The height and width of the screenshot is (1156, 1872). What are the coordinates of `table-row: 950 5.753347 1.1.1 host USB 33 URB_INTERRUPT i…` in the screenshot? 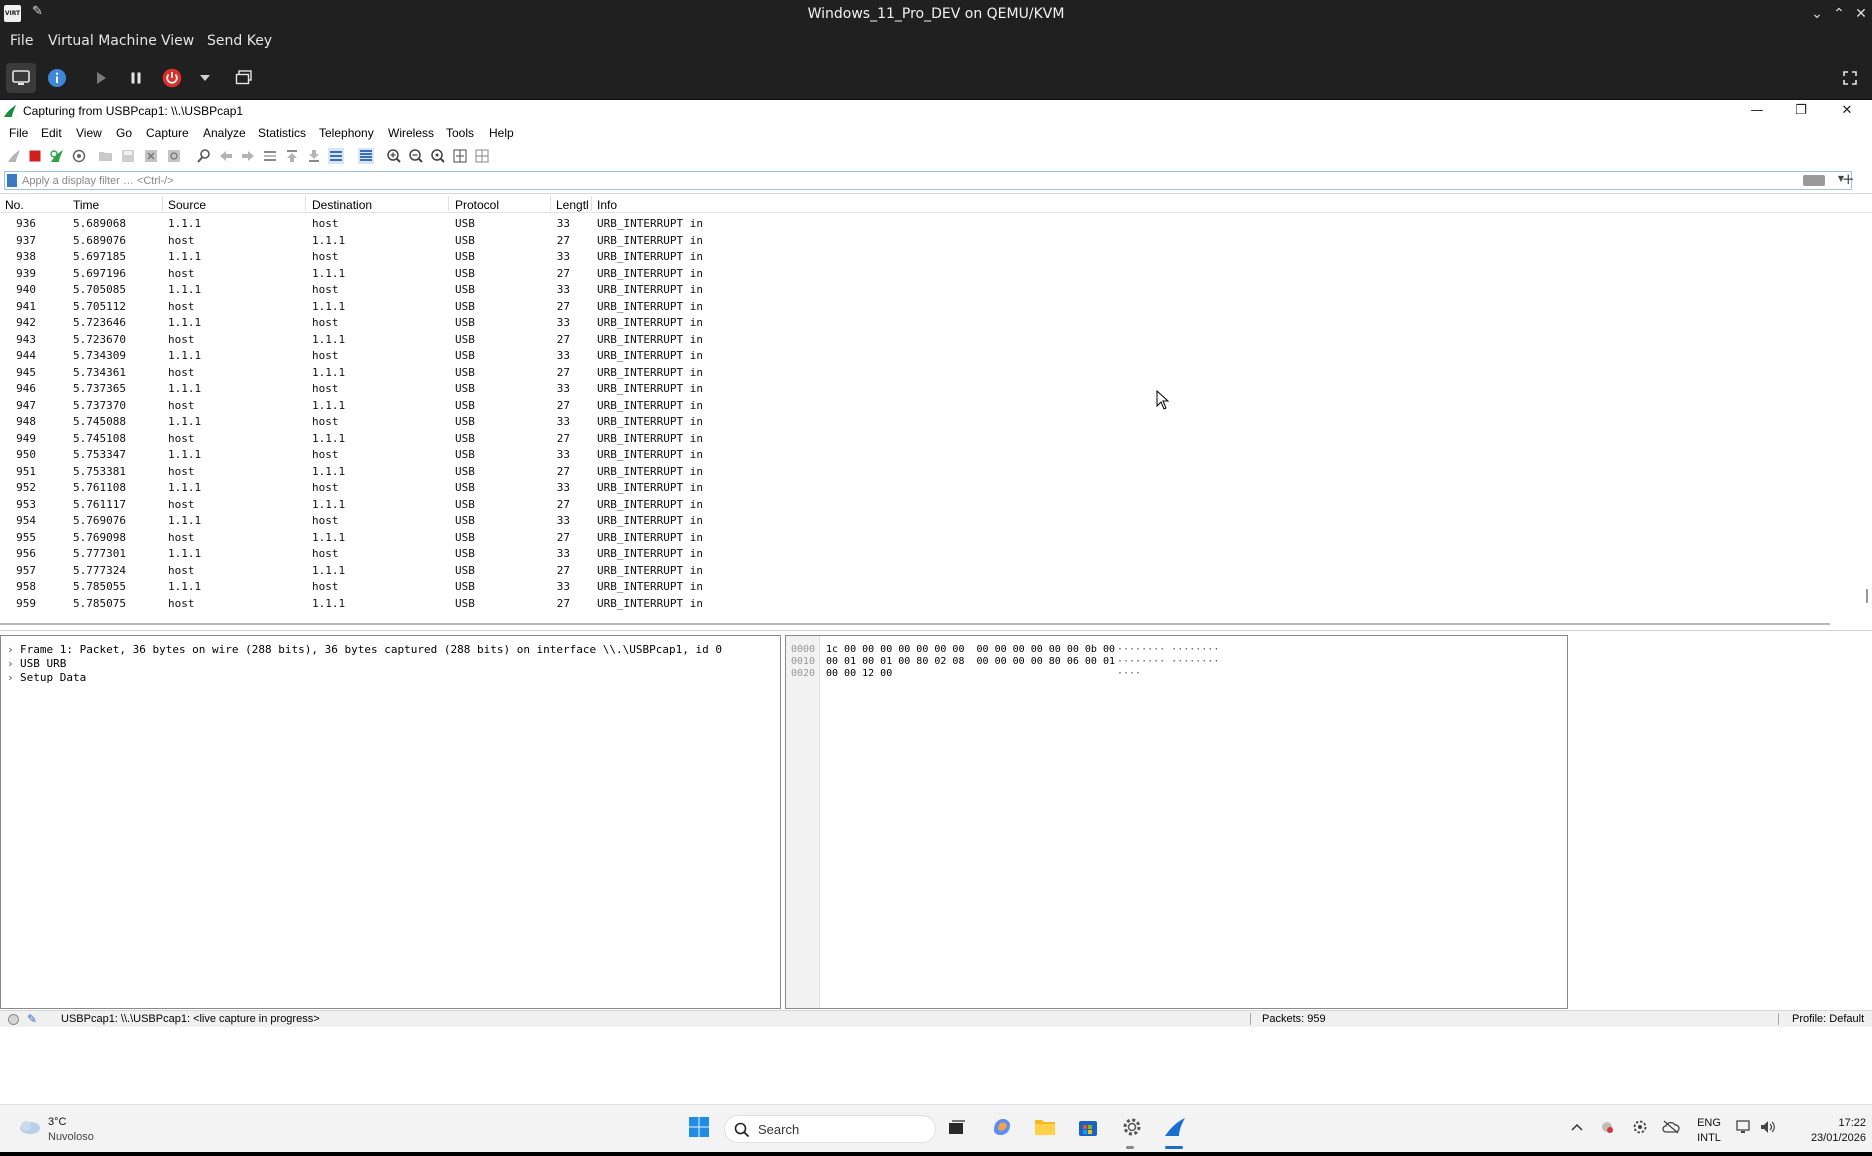 It's located at (936, 455).